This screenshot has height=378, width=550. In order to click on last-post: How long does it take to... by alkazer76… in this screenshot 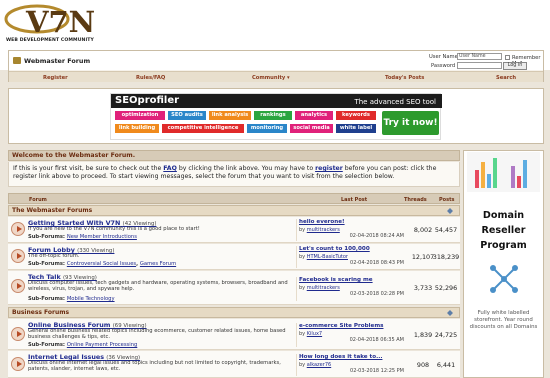, I will do `click(351, 365)`.